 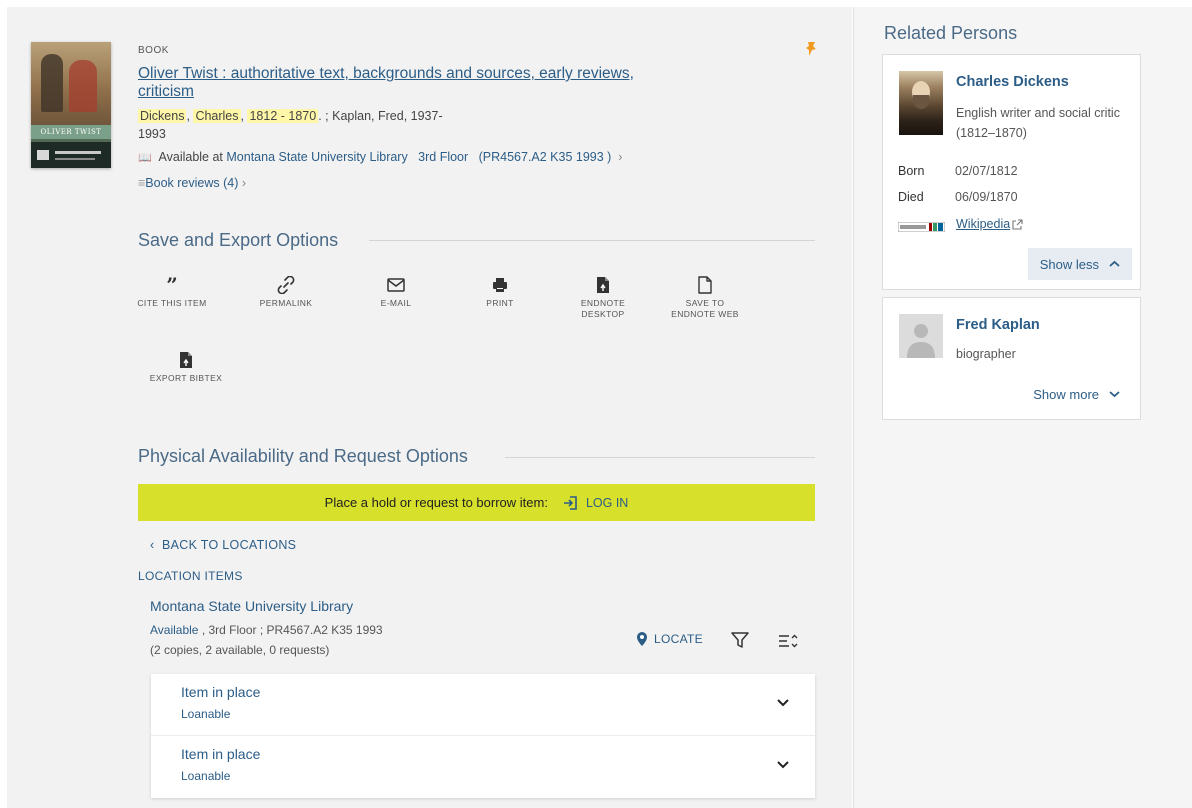 I want to click on author-dates: 1812 - 1870, so click(x=283, y=116).